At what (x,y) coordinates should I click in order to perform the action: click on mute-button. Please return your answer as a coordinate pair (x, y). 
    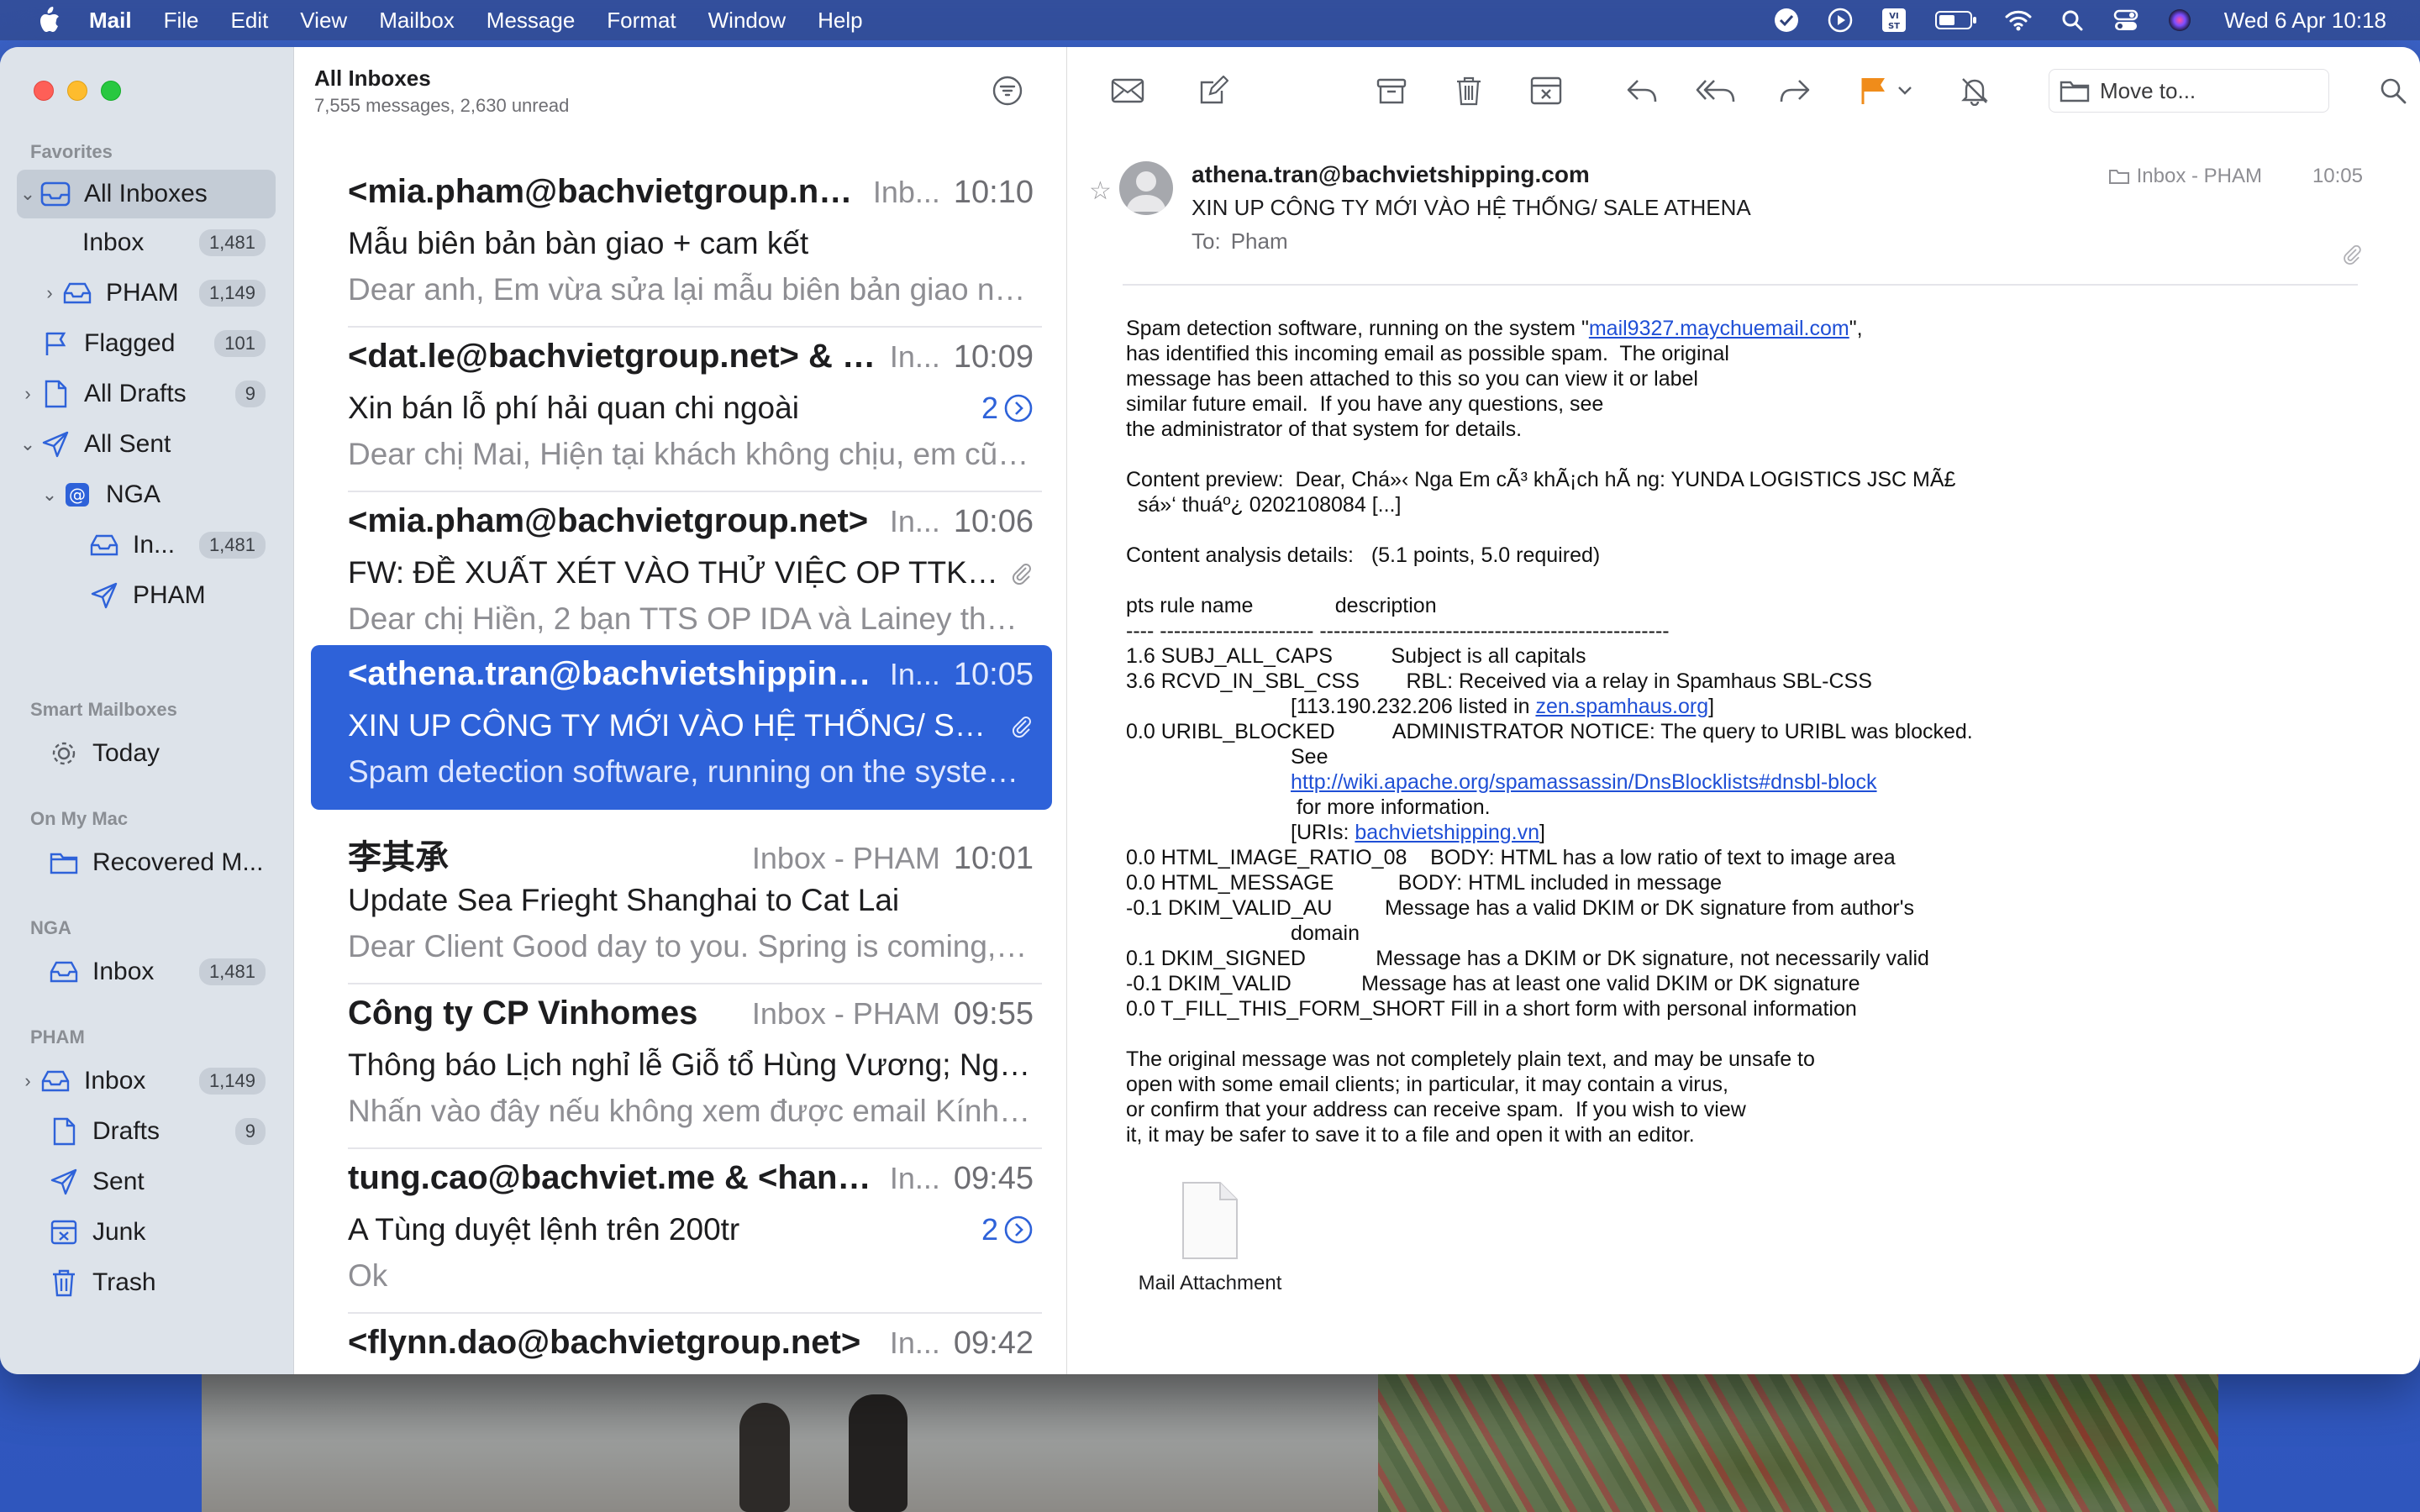
    Looking at the image, I should click on (1975, 91).